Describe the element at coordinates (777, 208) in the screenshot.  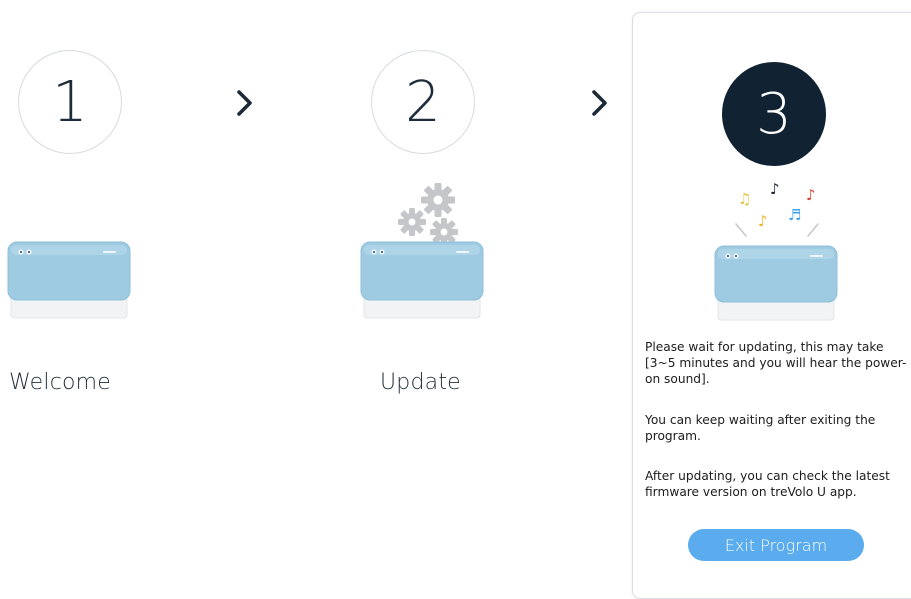
I see `music-notes-icon: ♫ ♪ ♪ ♬ ♪` at that location.